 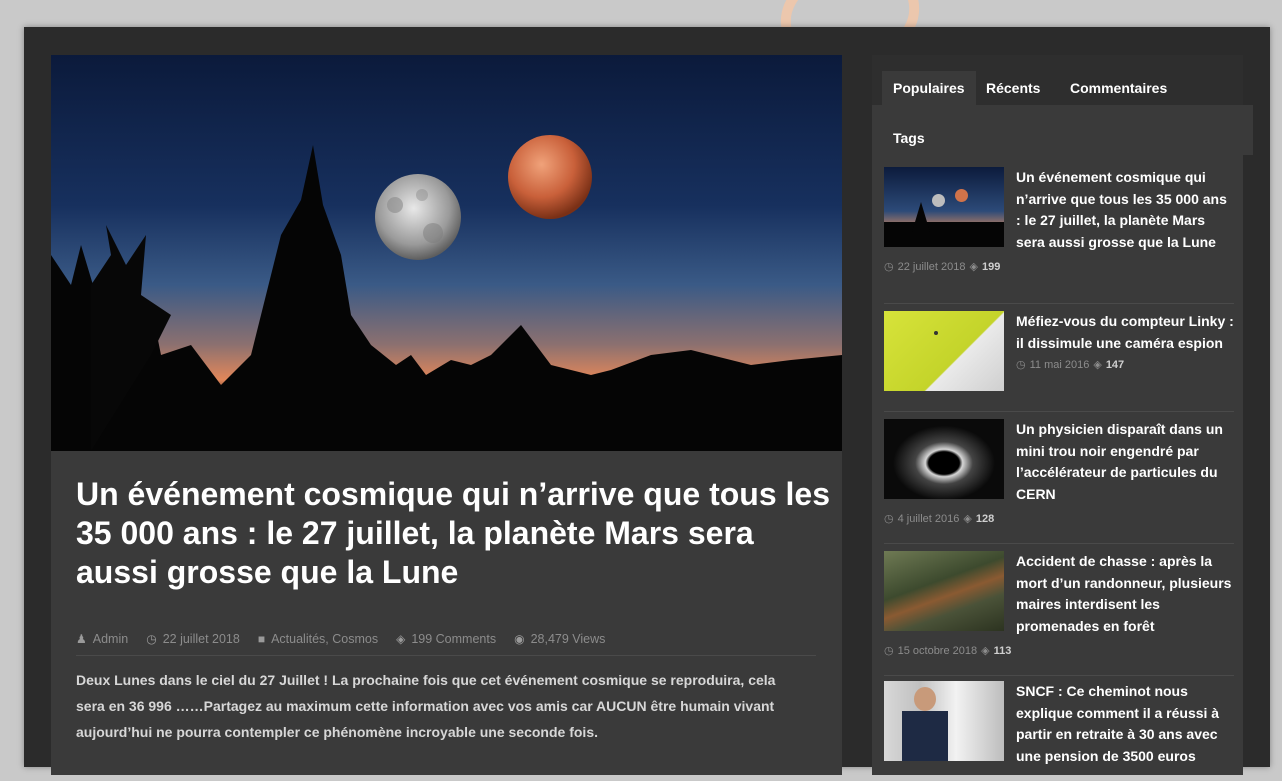 I want to click on article-date: 22 juillet 2018, so click(x=201, y=639).